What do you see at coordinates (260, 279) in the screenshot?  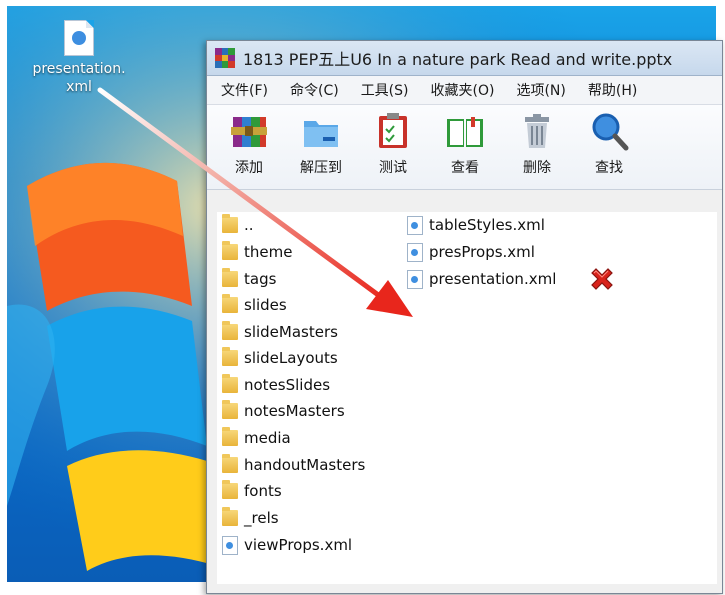 I see `list-item-label: tags` at bounding box center [260, 279].